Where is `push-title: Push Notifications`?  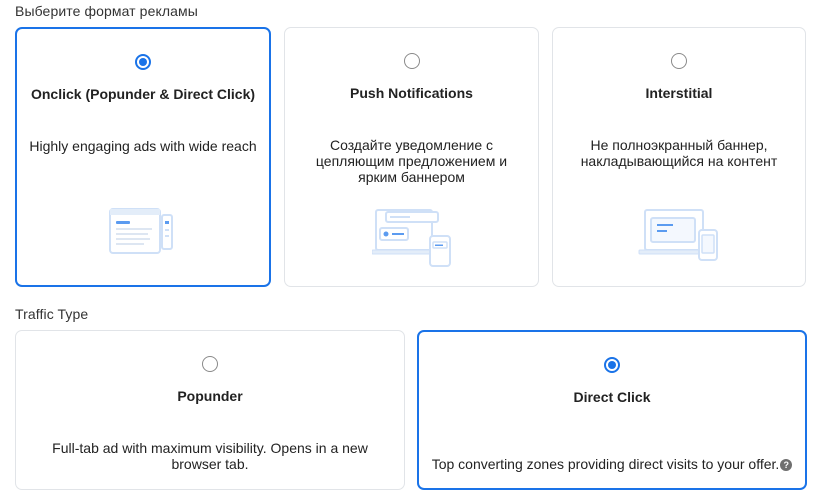
push-title: Push Notifications is located at coordinates (411, 93).